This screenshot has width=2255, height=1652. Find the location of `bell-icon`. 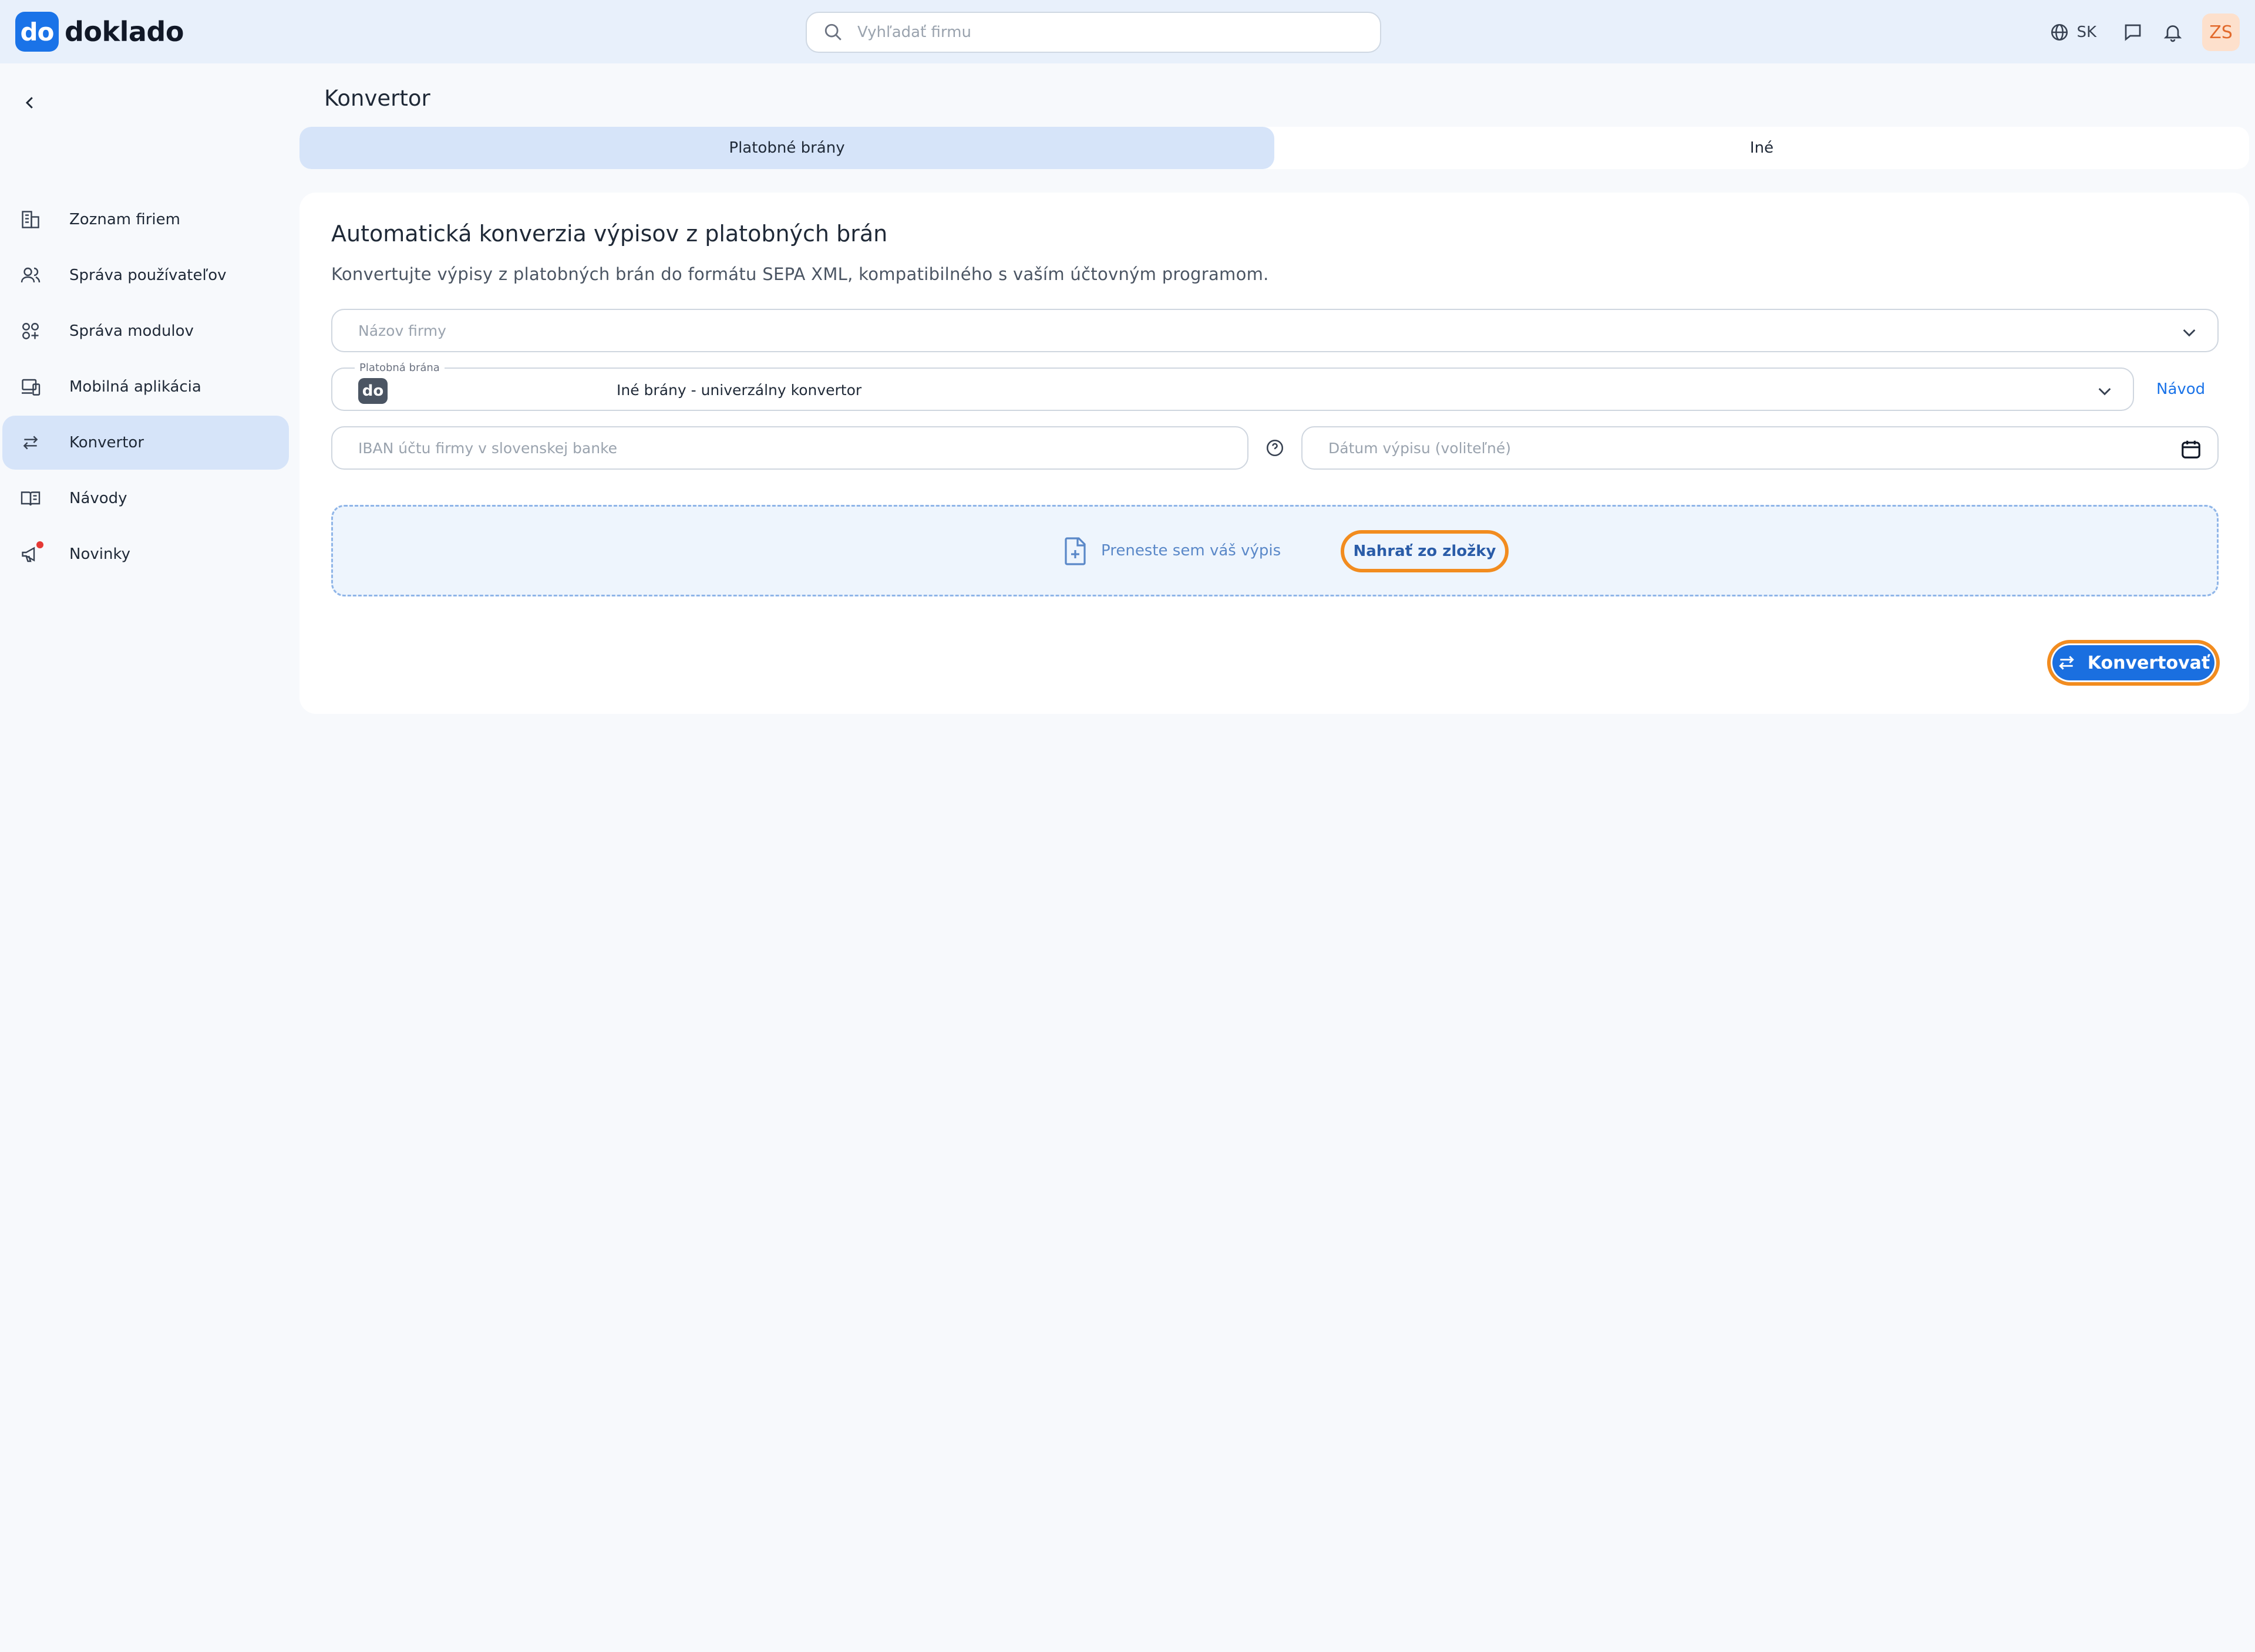

bell-icon is located at coordinates (2172, 32).